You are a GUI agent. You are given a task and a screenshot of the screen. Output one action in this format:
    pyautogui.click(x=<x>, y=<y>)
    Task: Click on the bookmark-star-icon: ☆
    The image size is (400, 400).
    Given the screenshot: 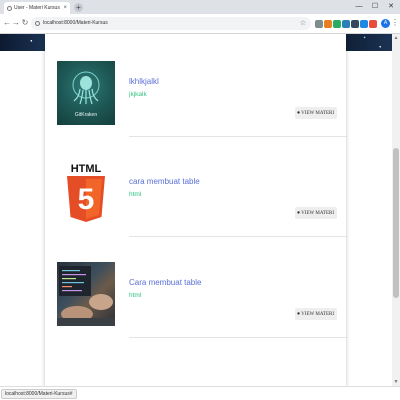 What is the action you would take?
    pyautogui.click(x=303, y=23)
    